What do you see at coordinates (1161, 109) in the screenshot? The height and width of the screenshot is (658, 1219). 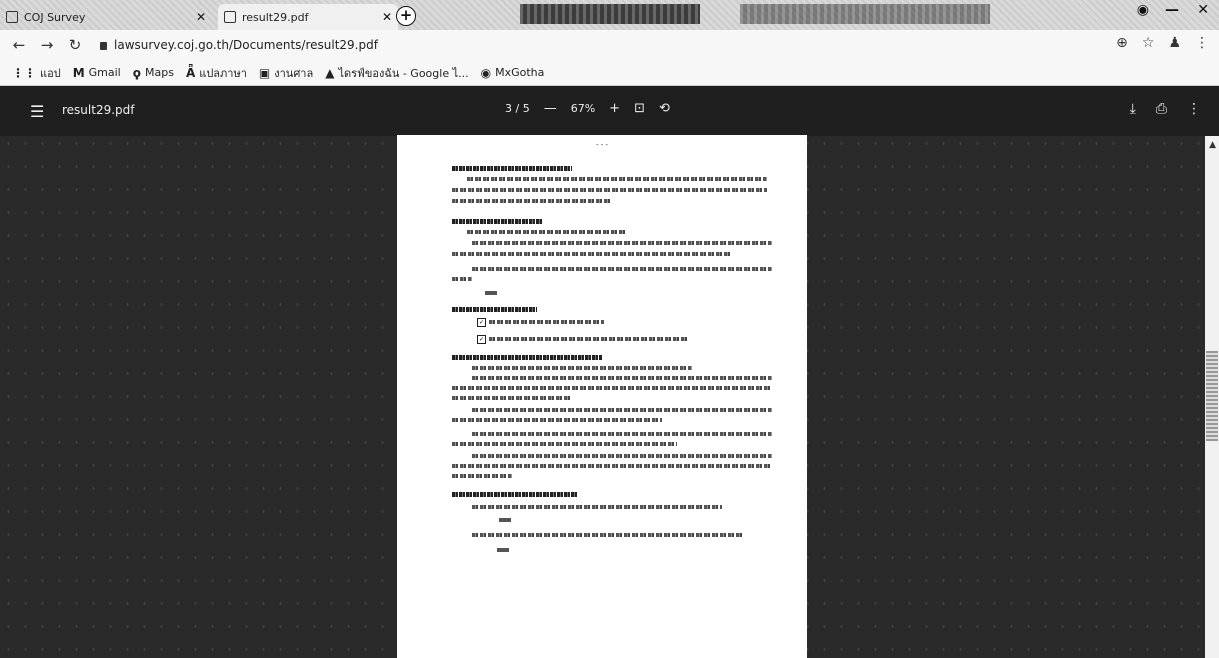 I see `print-icon: ⎙` at bounding box center [1161, 109].